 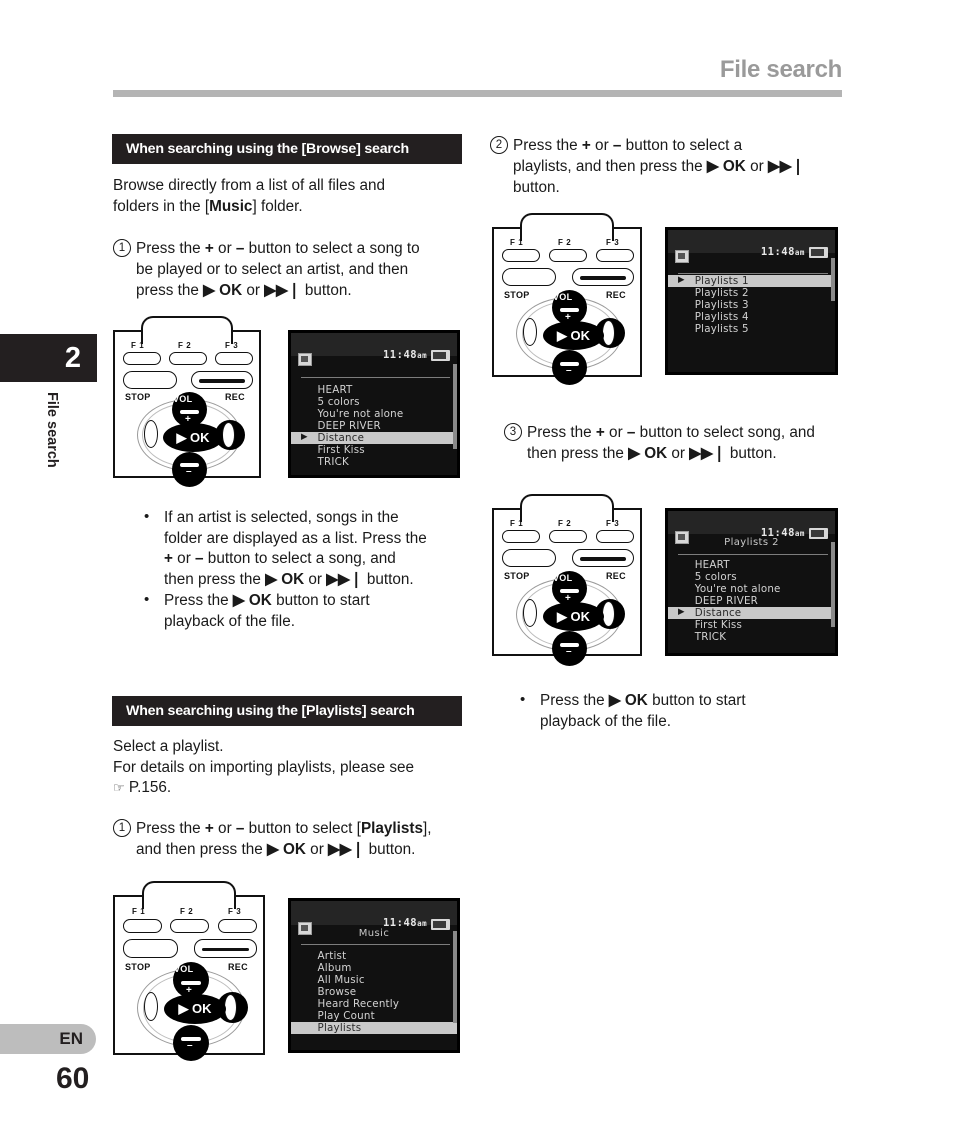 I want to click on rec-label: REC, so click(x=616, y=576).